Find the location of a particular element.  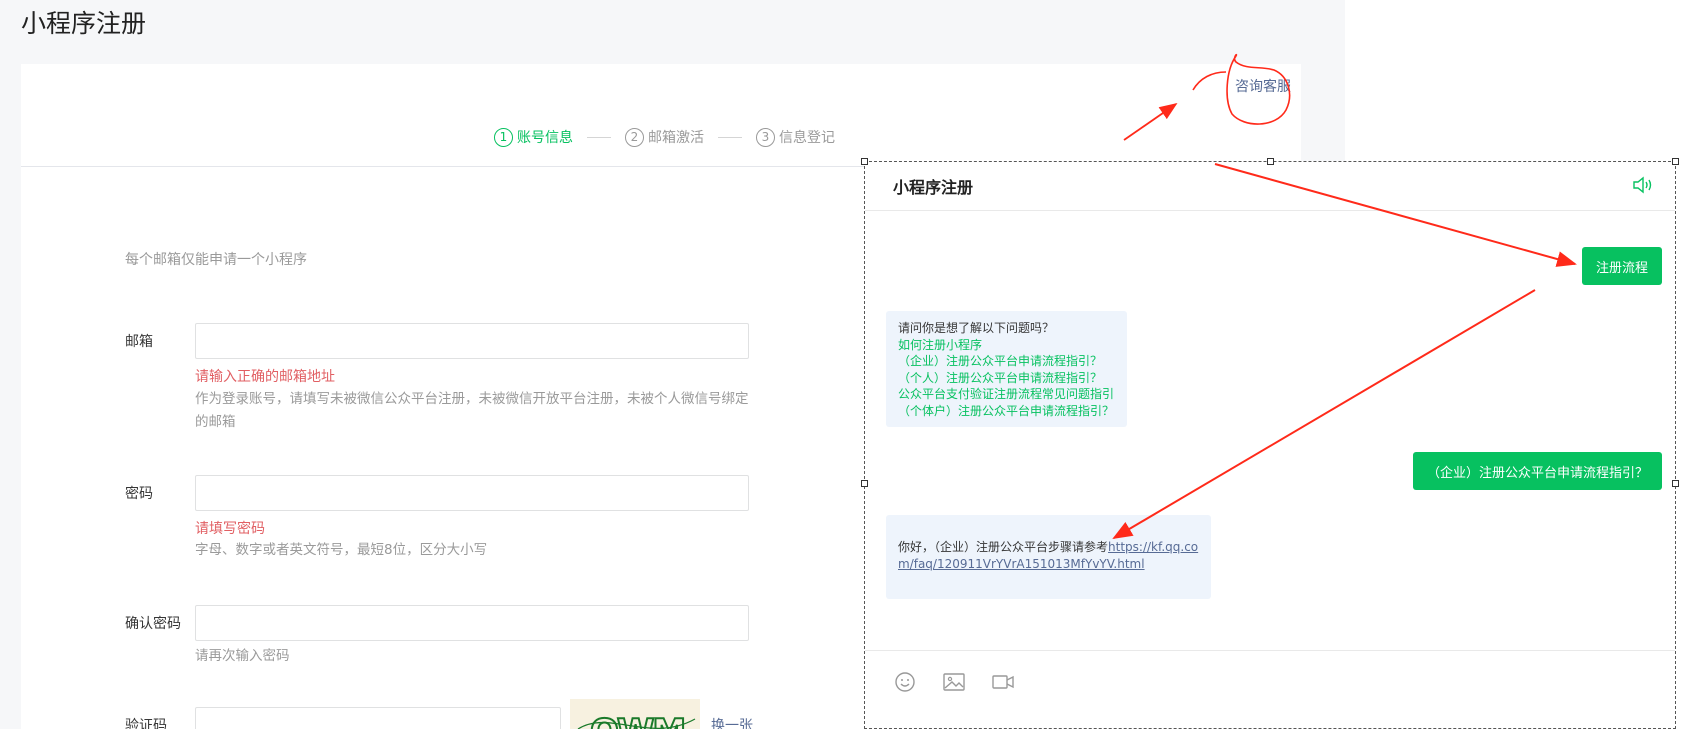

step-number: 2 is located at coordinates (634, 137).